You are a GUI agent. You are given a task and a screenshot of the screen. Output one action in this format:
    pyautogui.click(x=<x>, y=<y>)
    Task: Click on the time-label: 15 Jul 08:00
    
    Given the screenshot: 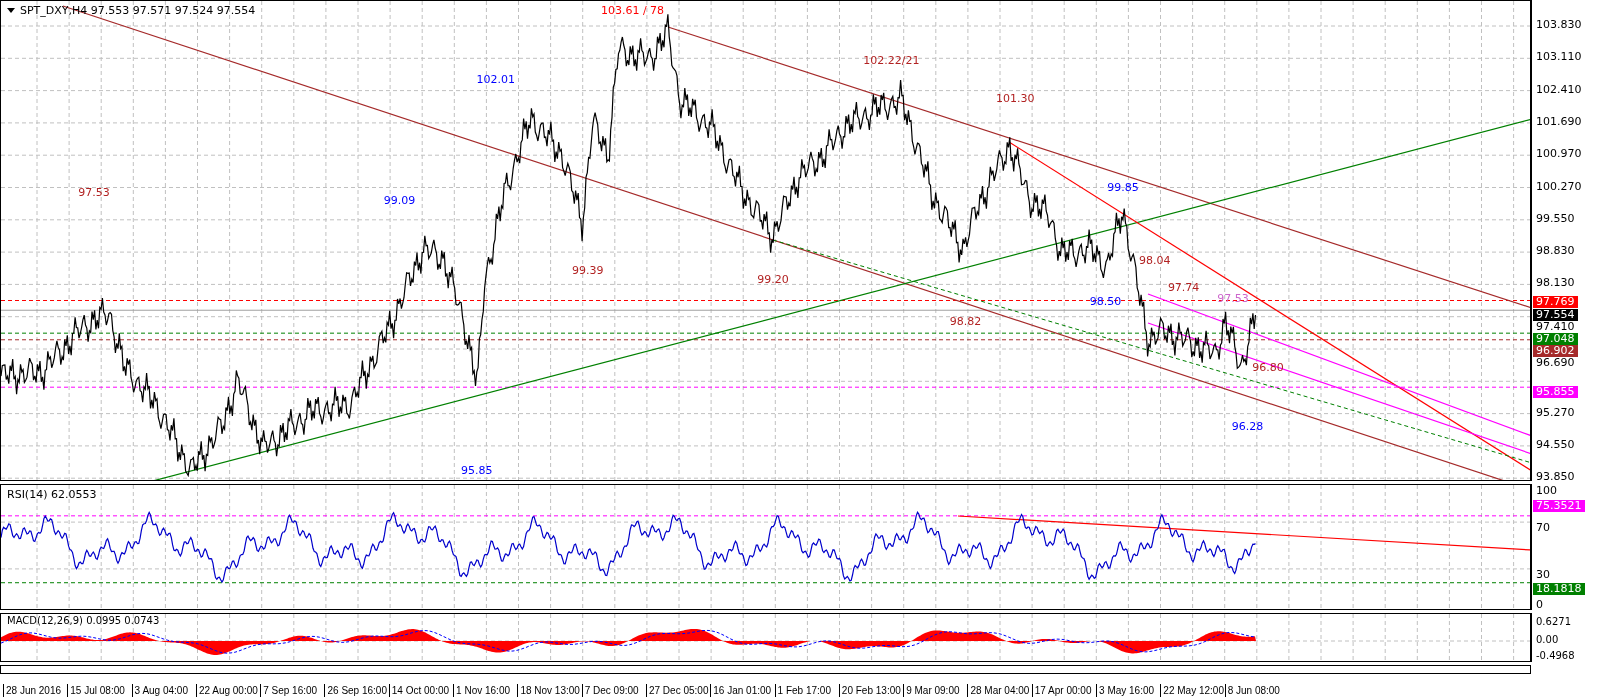 What is the action you would take?
    pyautogui.click(x=99, y=690)
    